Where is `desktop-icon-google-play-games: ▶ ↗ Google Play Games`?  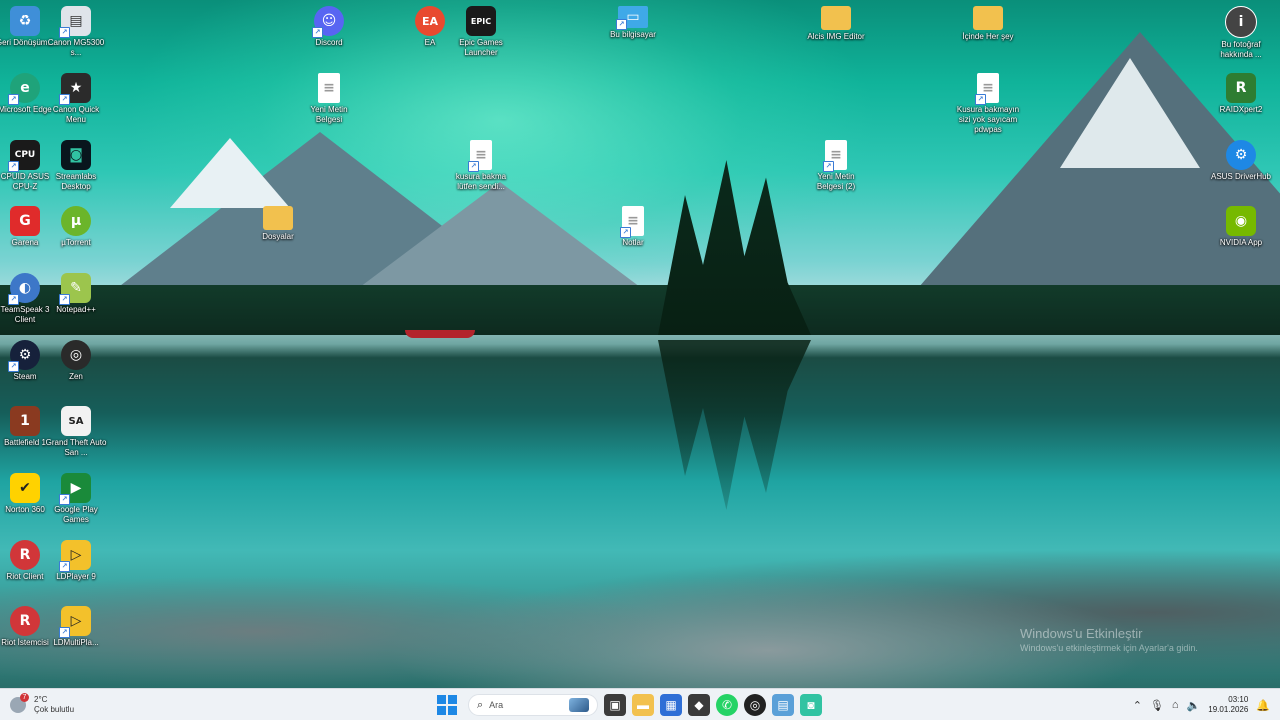
desktop-icon-google-play-games: ▶ ↗ Google Play Games is located at coordinates (76, 499).